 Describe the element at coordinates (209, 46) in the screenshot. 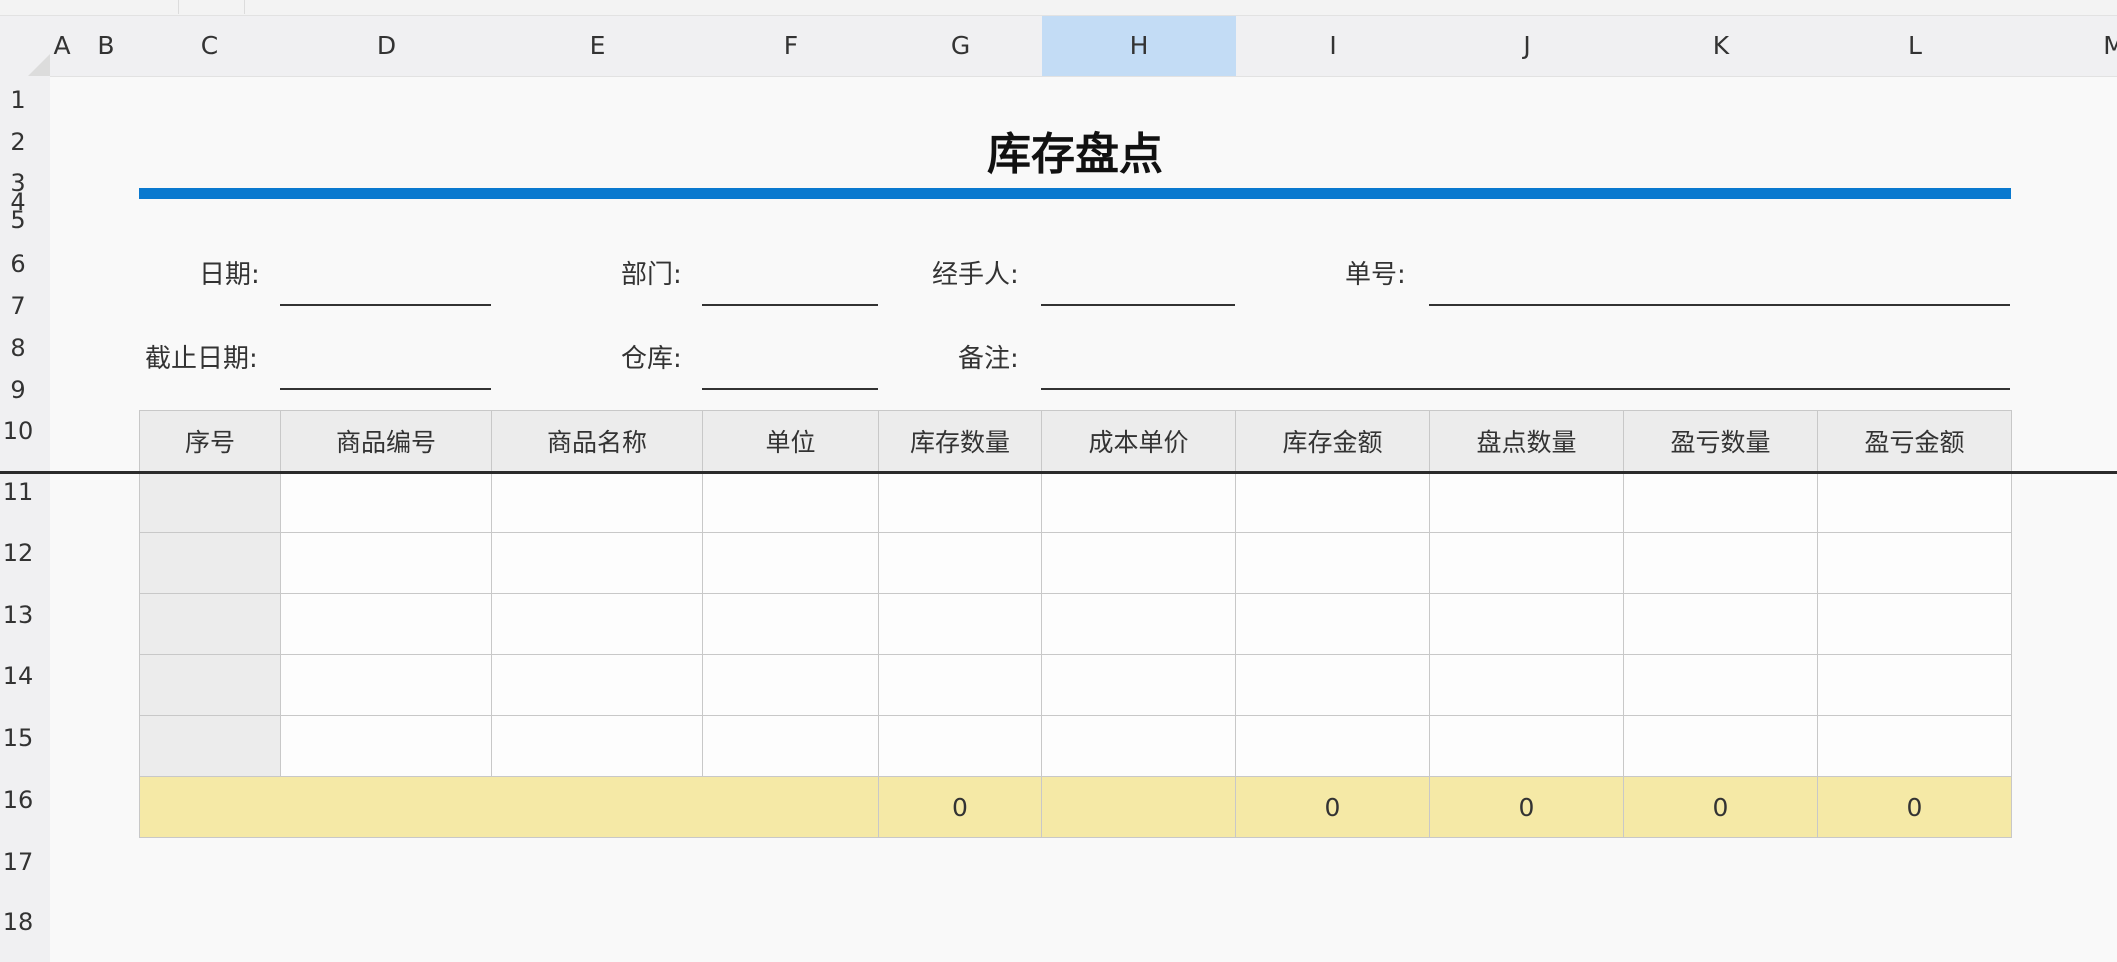

I see `column-header-c: C` at that location.